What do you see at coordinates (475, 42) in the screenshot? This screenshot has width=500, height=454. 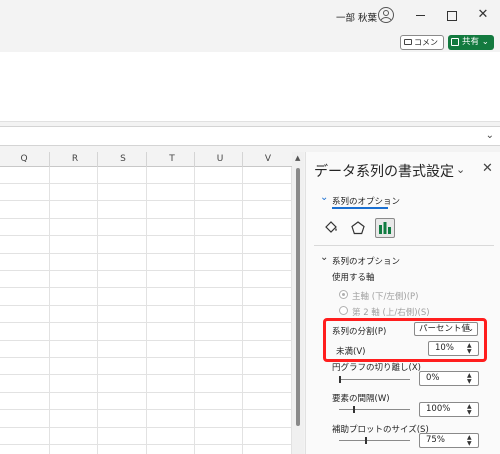 I see `share-button-label: 共有 ⌄` at bounding box center [475, 42].